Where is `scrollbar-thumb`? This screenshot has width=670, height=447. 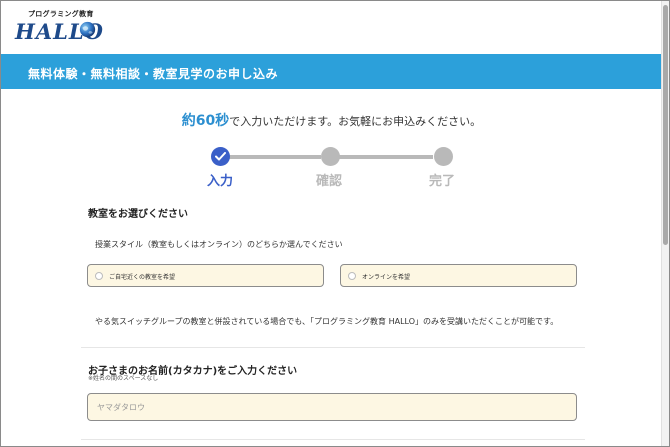
scrollbar-thumb is located at coordinates (665, 125).